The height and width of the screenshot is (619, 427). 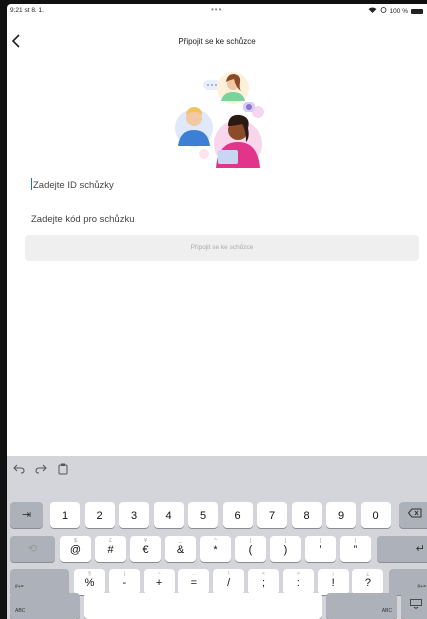 I want to click on symbol-key: ¥ €, so click(x=145, y=549).